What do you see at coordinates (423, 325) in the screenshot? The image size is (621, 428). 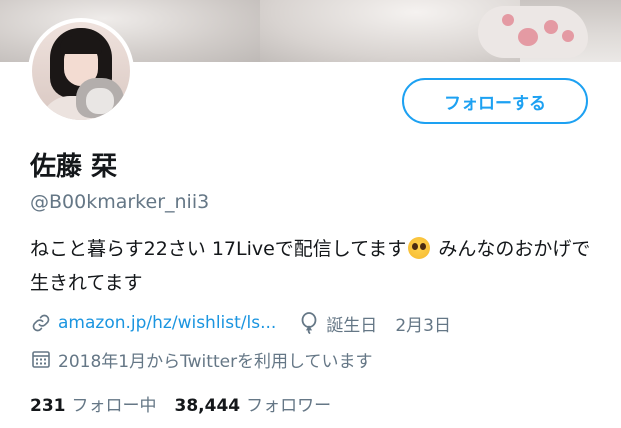 I see `birthday-date: 2月3日` at bounding box center [423, 325].